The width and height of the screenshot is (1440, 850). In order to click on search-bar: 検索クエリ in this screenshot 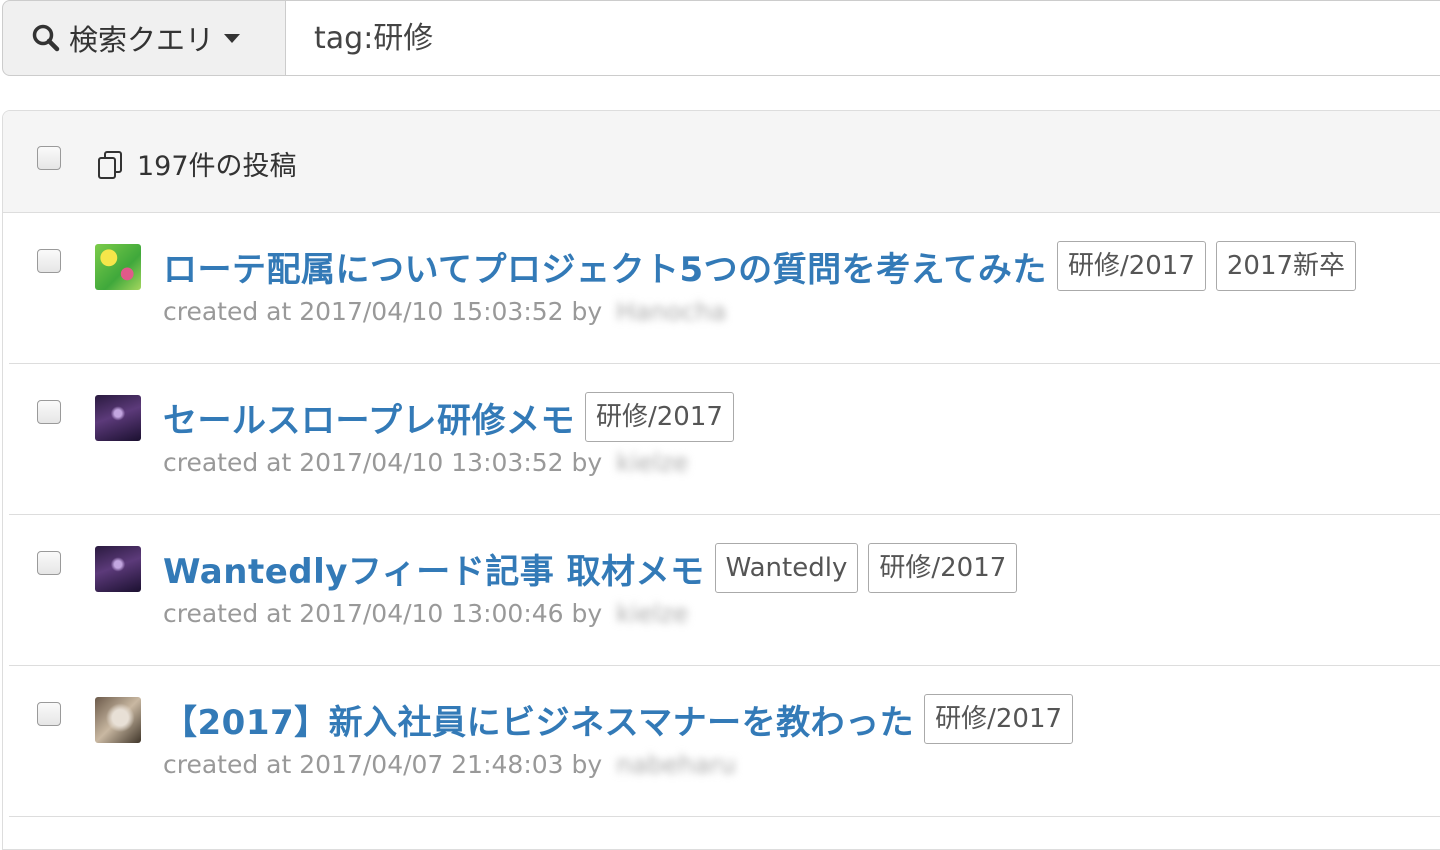, I will do `click(721, 38)`.